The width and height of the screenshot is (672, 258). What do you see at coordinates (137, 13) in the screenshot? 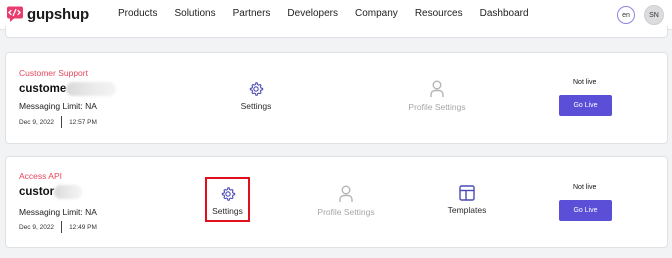
I see `nav-products: Products` at bounding box center [137, 13].